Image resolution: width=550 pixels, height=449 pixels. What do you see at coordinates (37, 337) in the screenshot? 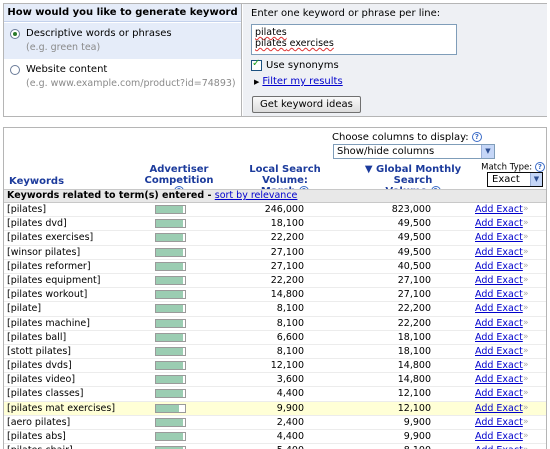
I see `keyword-cell: [pilates ball]` at bounding box center [37, 337].